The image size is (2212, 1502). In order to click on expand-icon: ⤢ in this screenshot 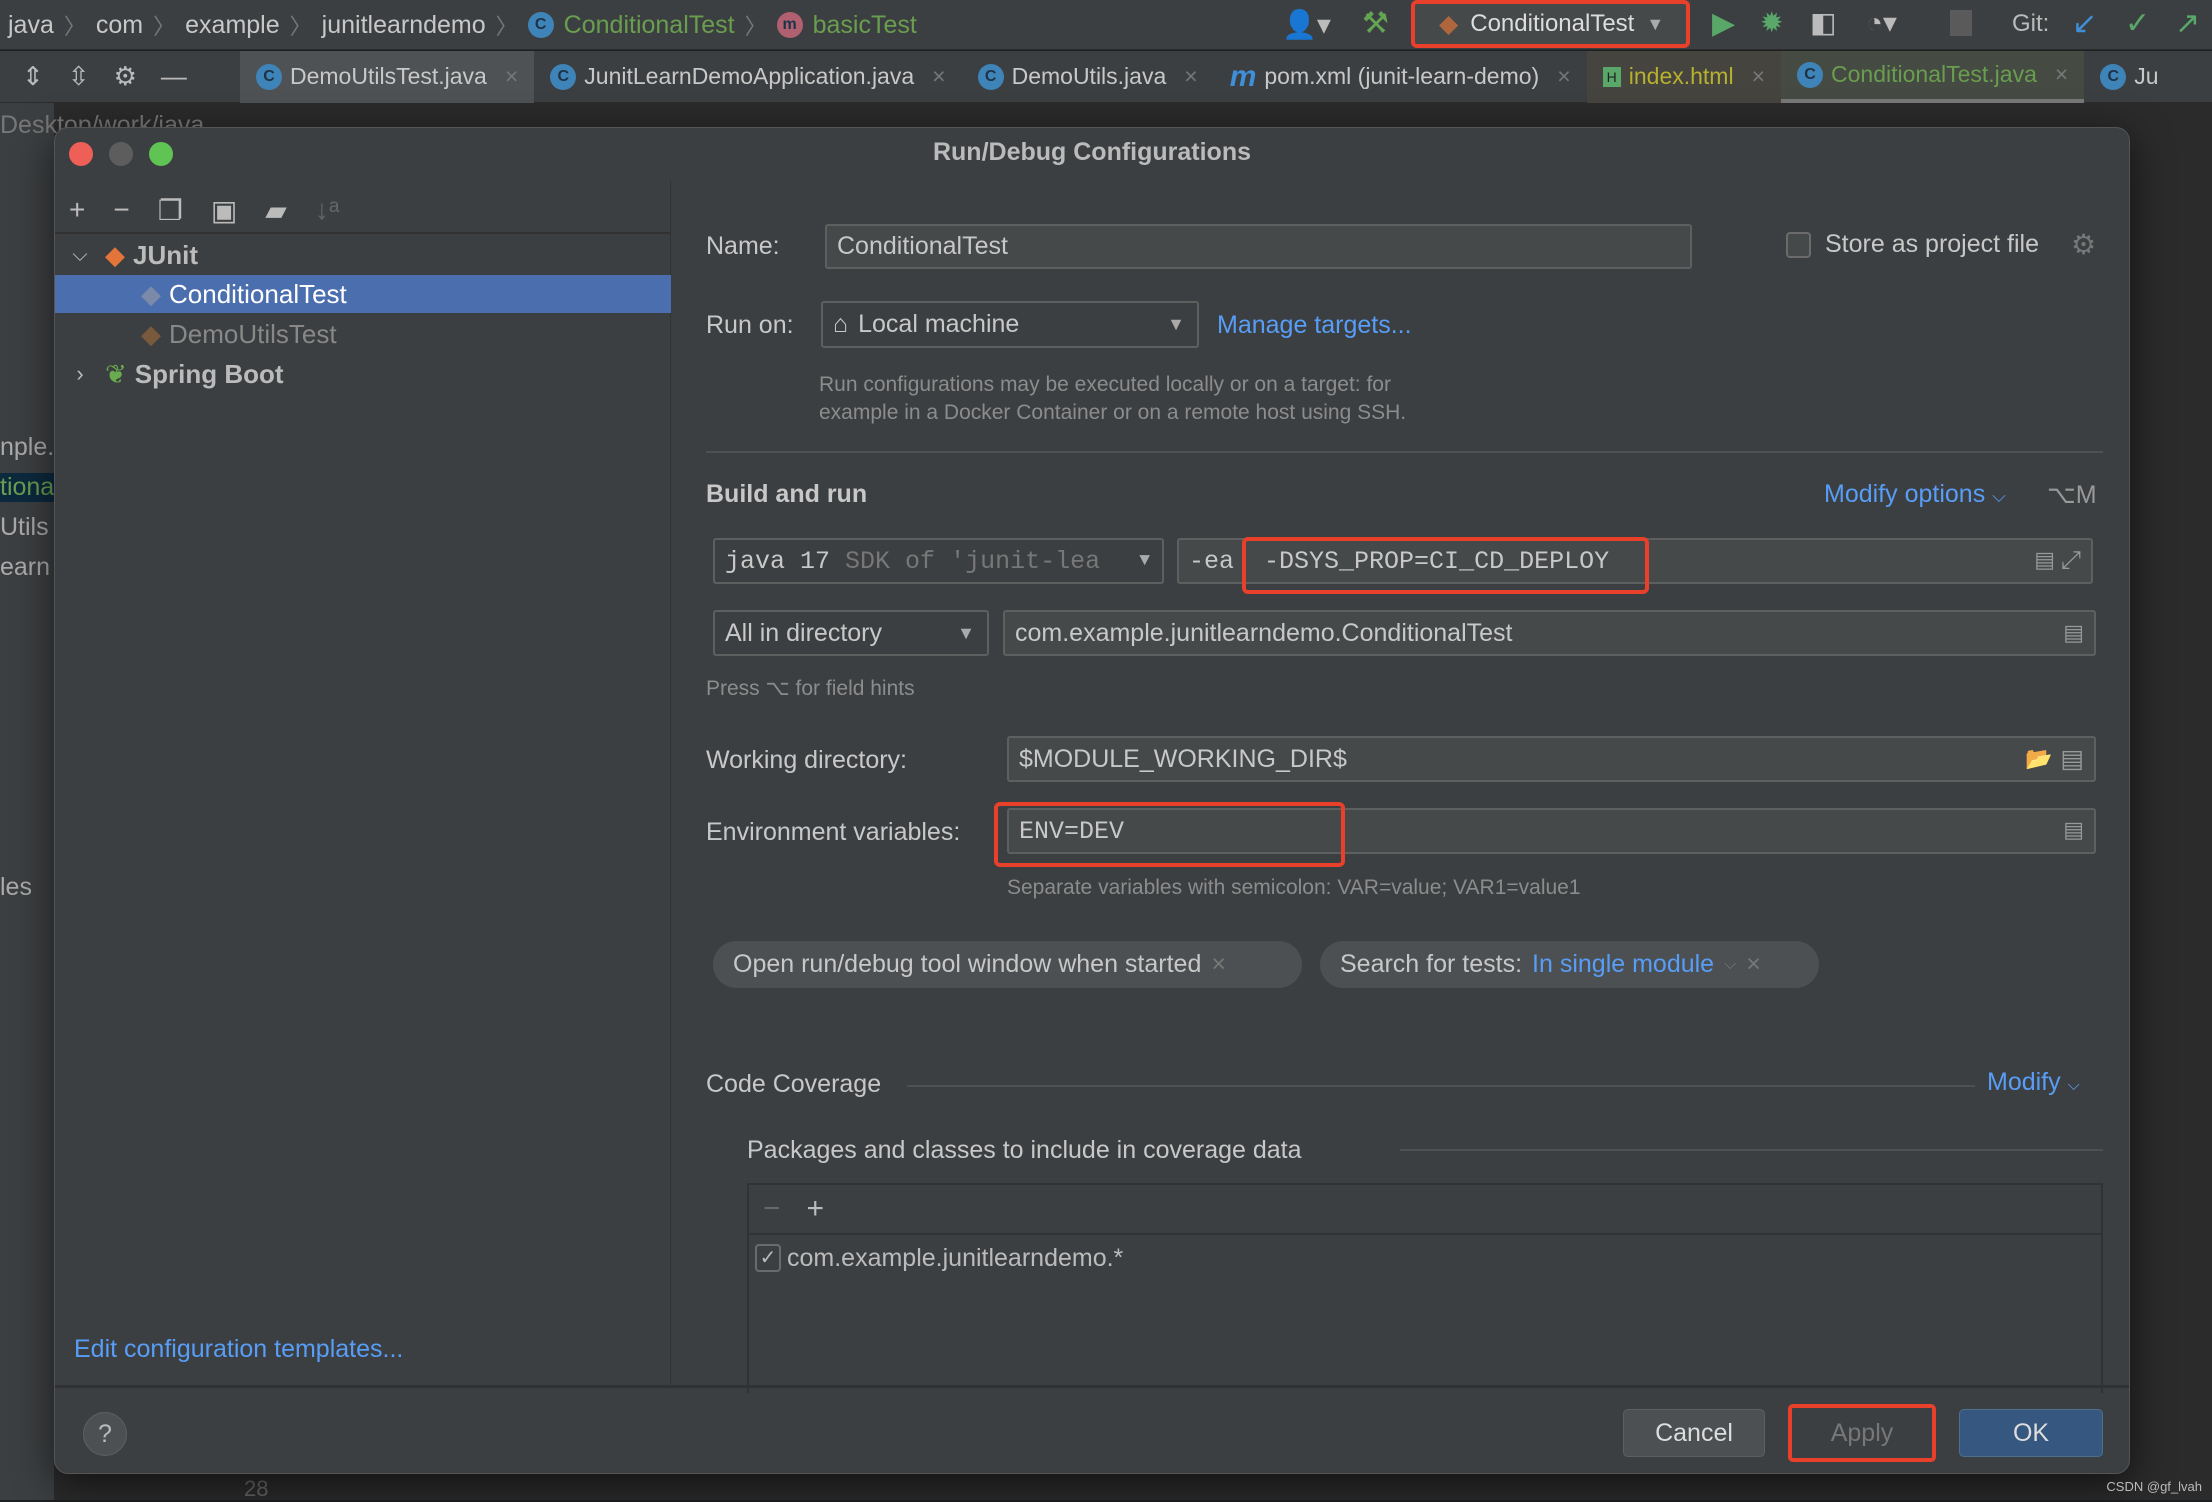, I will do `click(2071, 561)`.